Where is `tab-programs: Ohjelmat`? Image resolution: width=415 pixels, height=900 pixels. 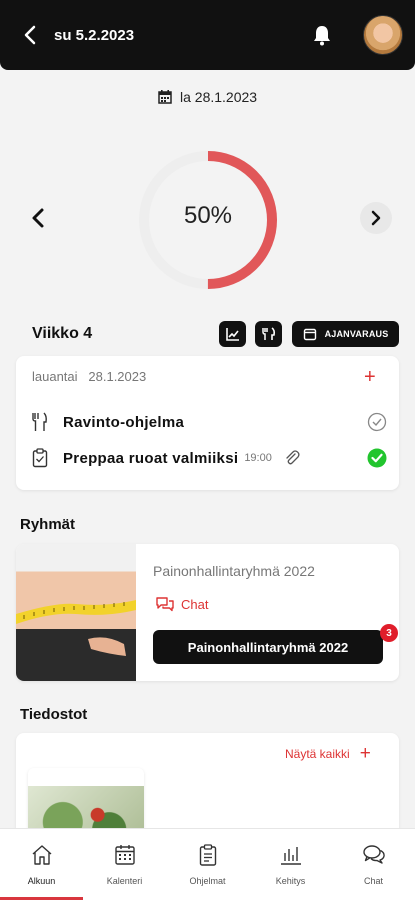
tab-programs: Ohjelmat is located at coordinates (207, 864).